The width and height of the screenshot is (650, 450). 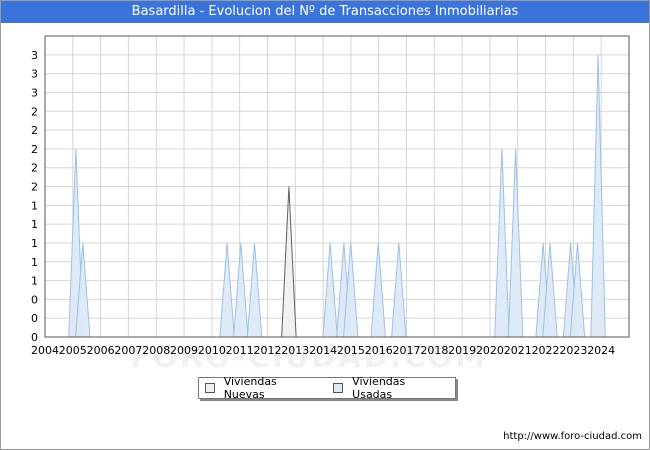 I want to click on legend-item-nuevas: Viviendas Nuevas, so click(x=261, y=388).